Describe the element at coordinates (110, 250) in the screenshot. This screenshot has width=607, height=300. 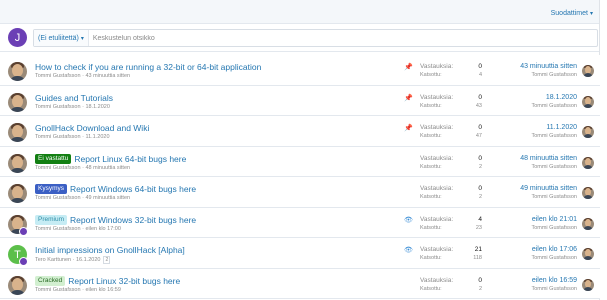
I see `thread-title-link: Initial impressions on GnollHack [Alpha]` at that location.